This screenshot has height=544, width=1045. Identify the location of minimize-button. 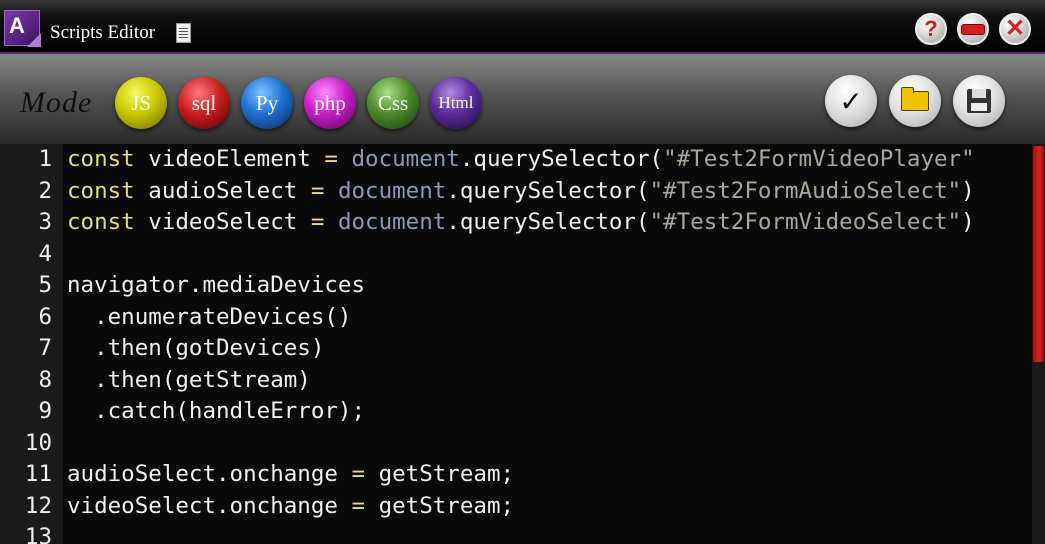
(973, 29).